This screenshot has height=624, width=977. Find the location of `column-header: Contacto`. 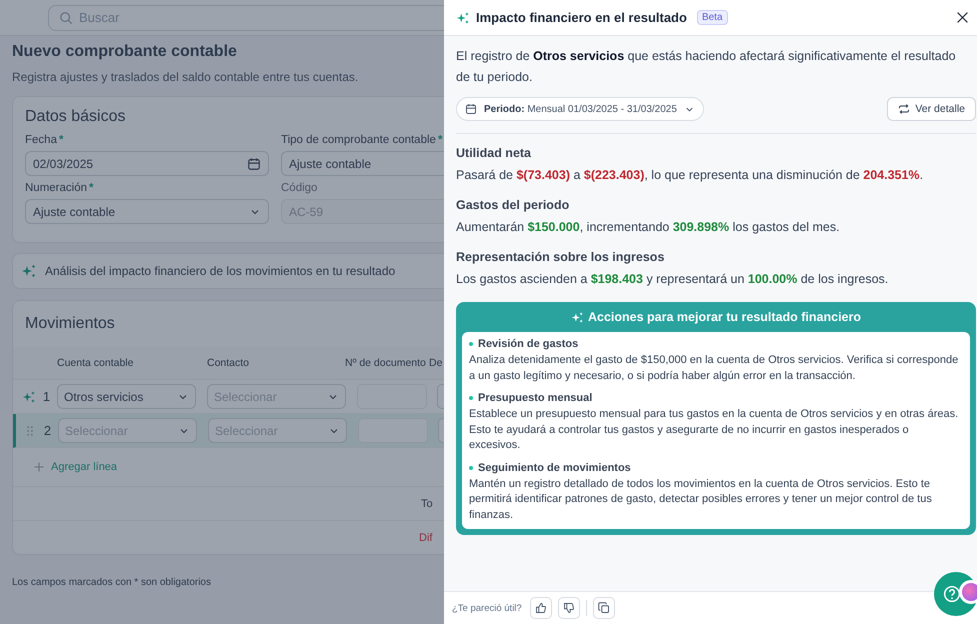

column-header: Contacto is located at coordinates (228, 363).